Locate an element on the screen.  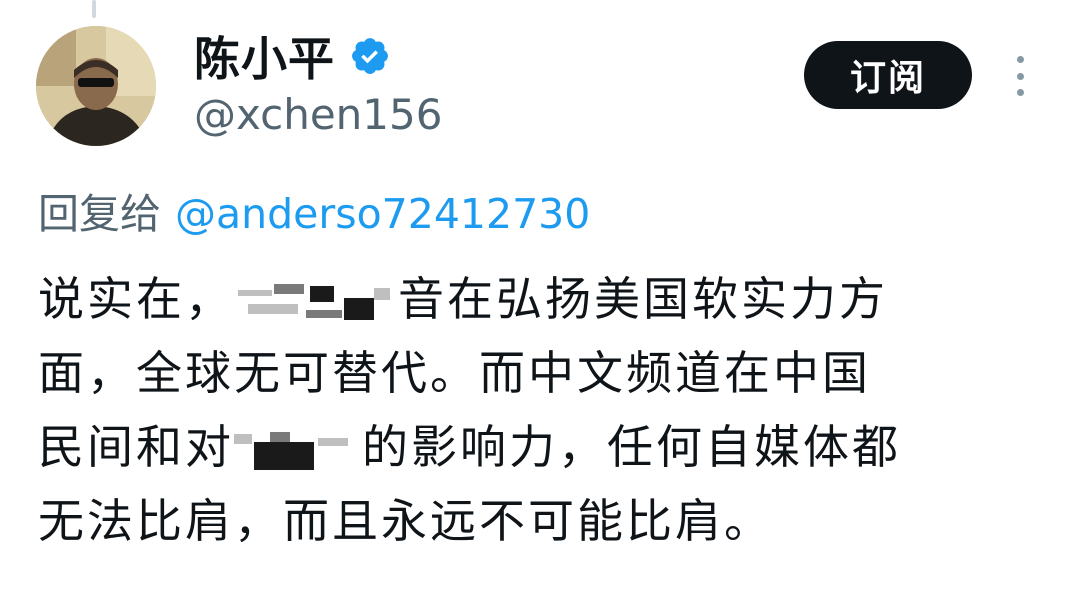
tweet-segment: 民间和对 is located at coordinates (136, 447).